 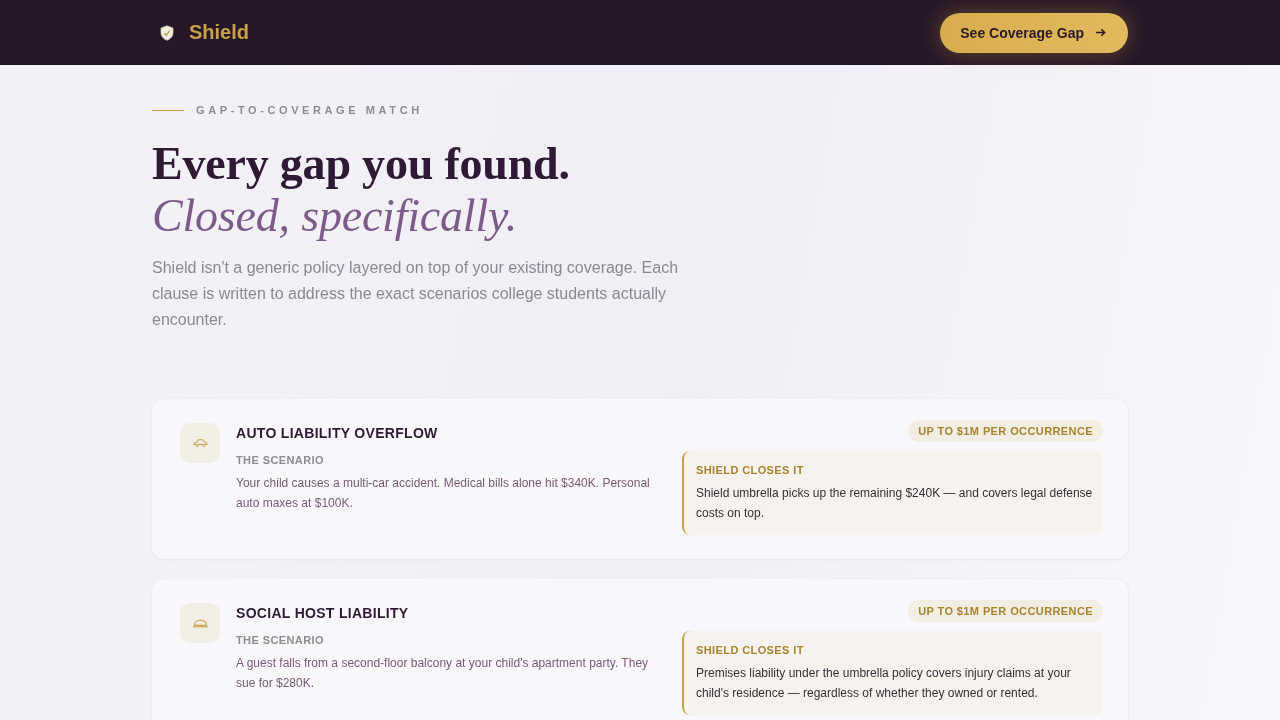 I want to click on page-heading: Every gap you found., so click(x=361, y=164).